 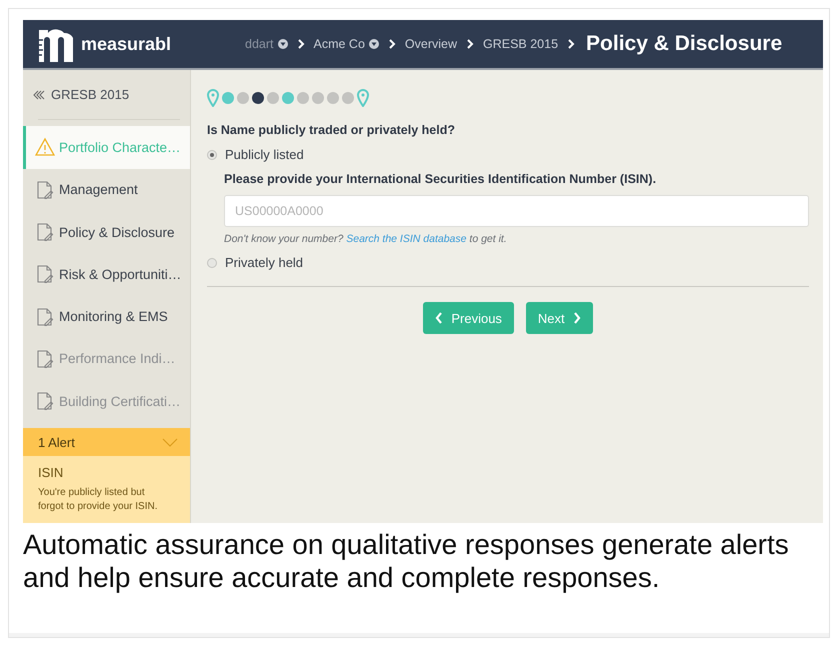 What do you see at coordinates (406, 561) in the screenshot?
I see `caption: Automatic assurance on qualitative responses generate alerts and help ensure accurate and complete responses.` at bounding box center [406, 561].